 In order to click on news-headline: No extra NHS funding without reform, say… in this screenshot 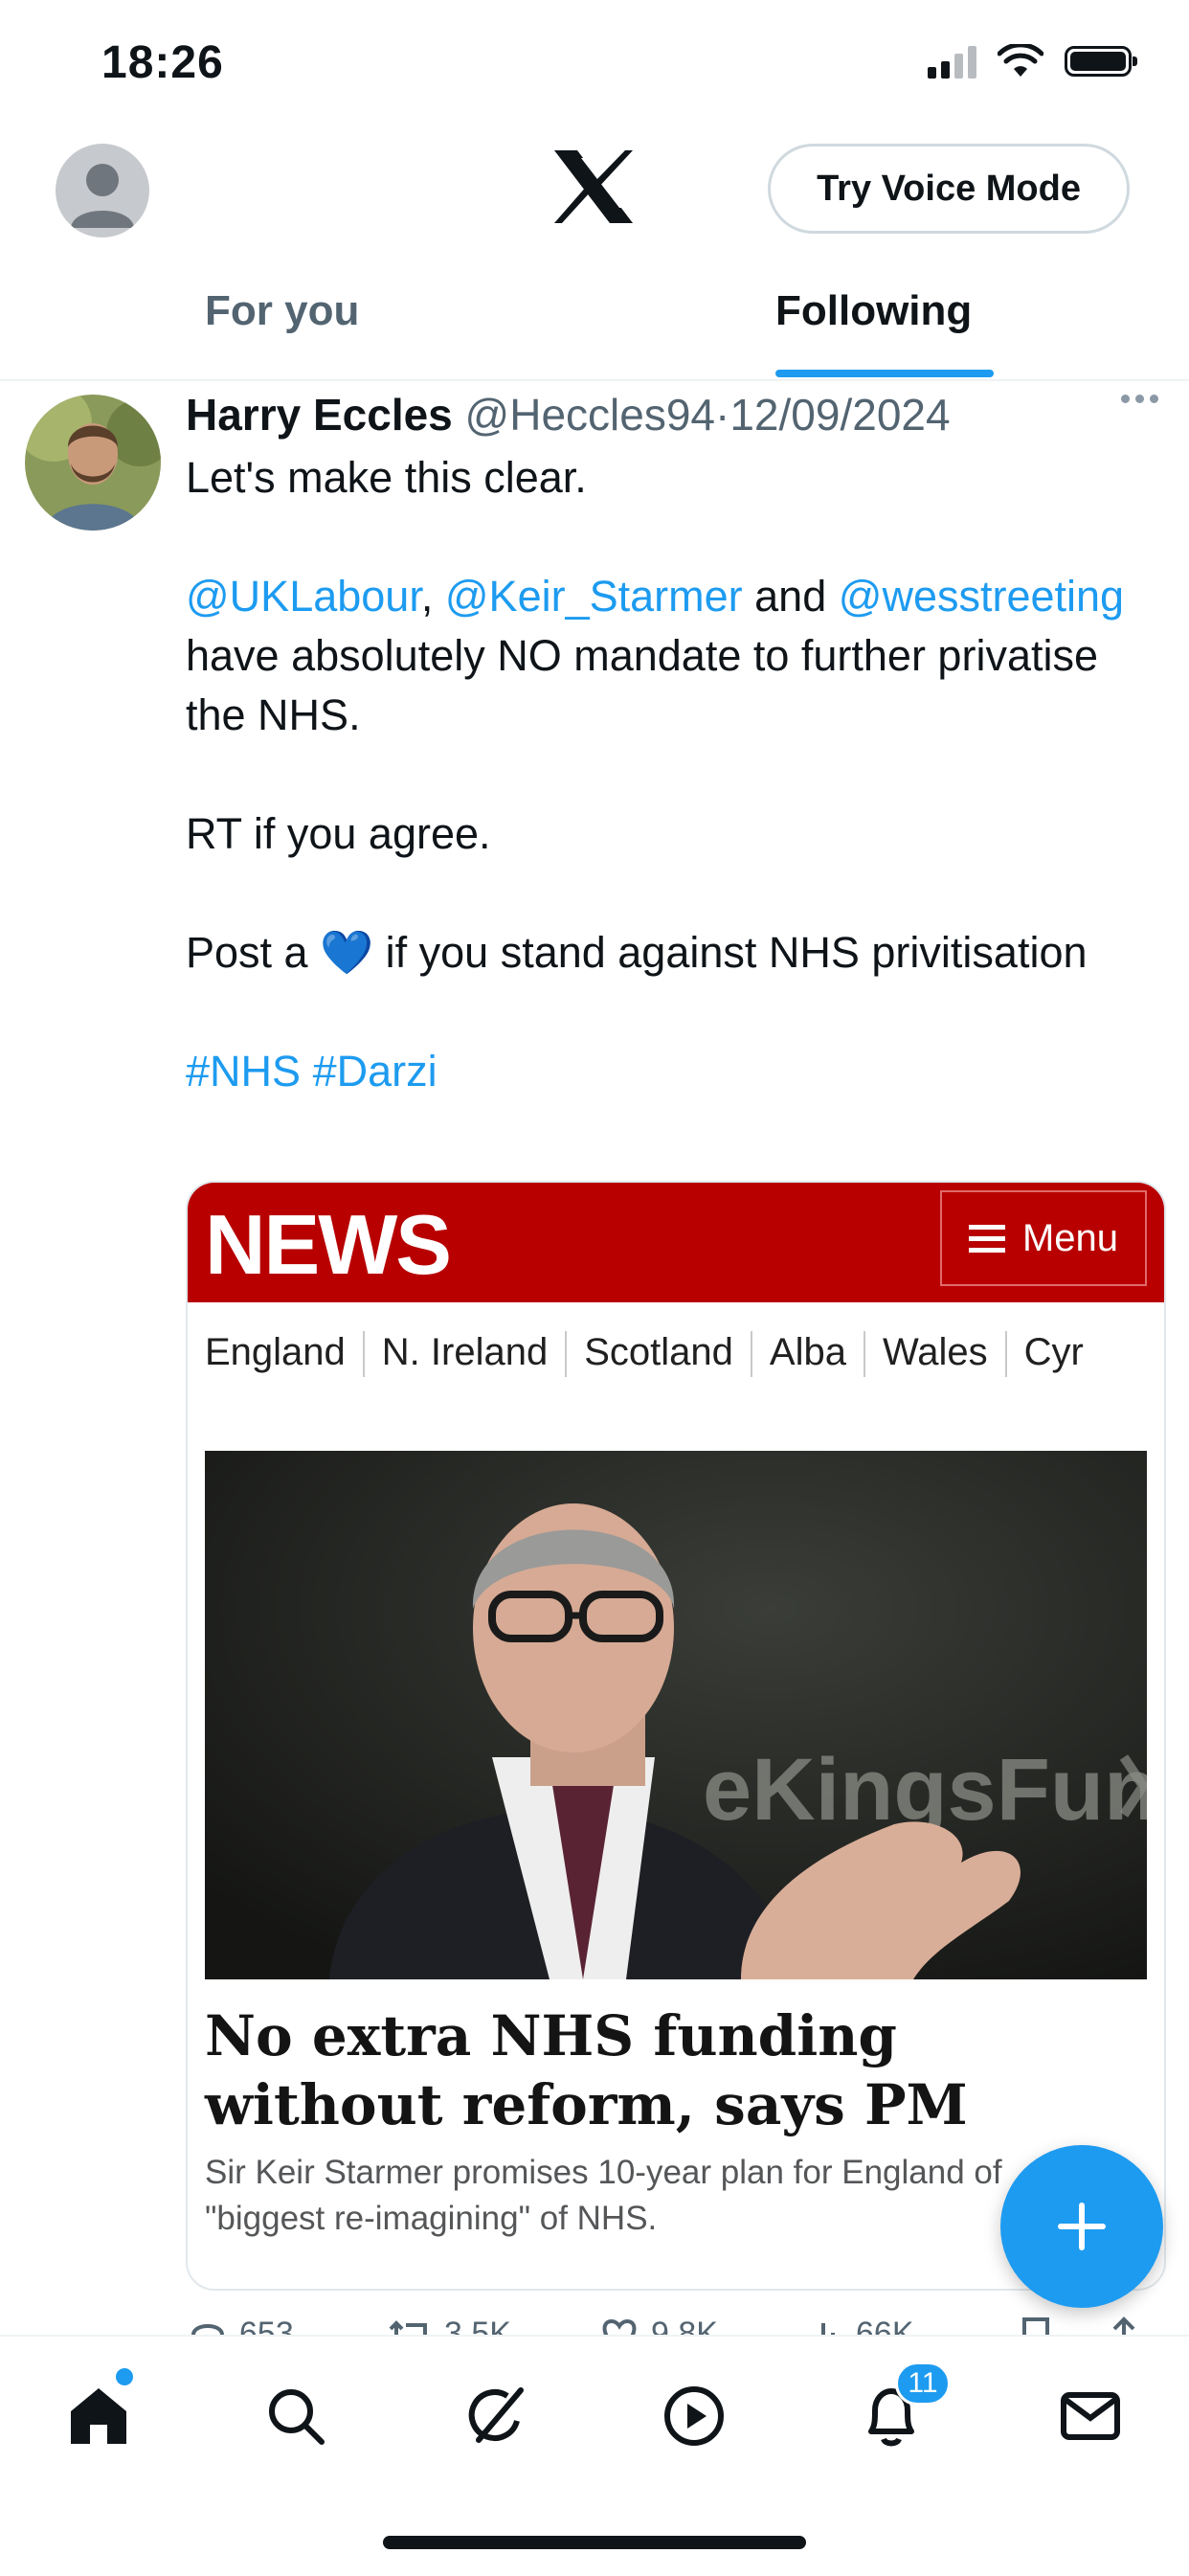, I will do `click(586, 2070)`.